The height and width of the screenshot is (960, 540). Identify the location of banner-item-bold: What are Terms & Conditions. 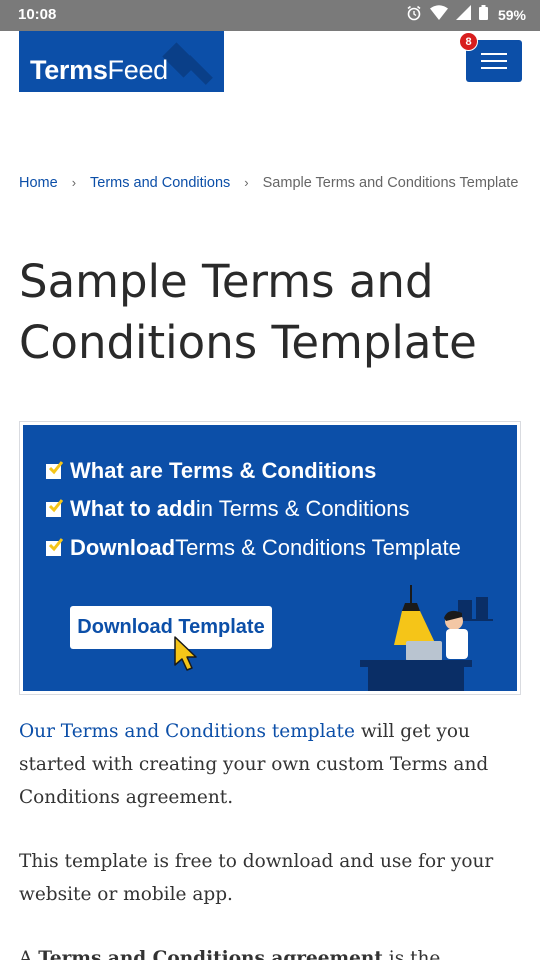
(223, 470).